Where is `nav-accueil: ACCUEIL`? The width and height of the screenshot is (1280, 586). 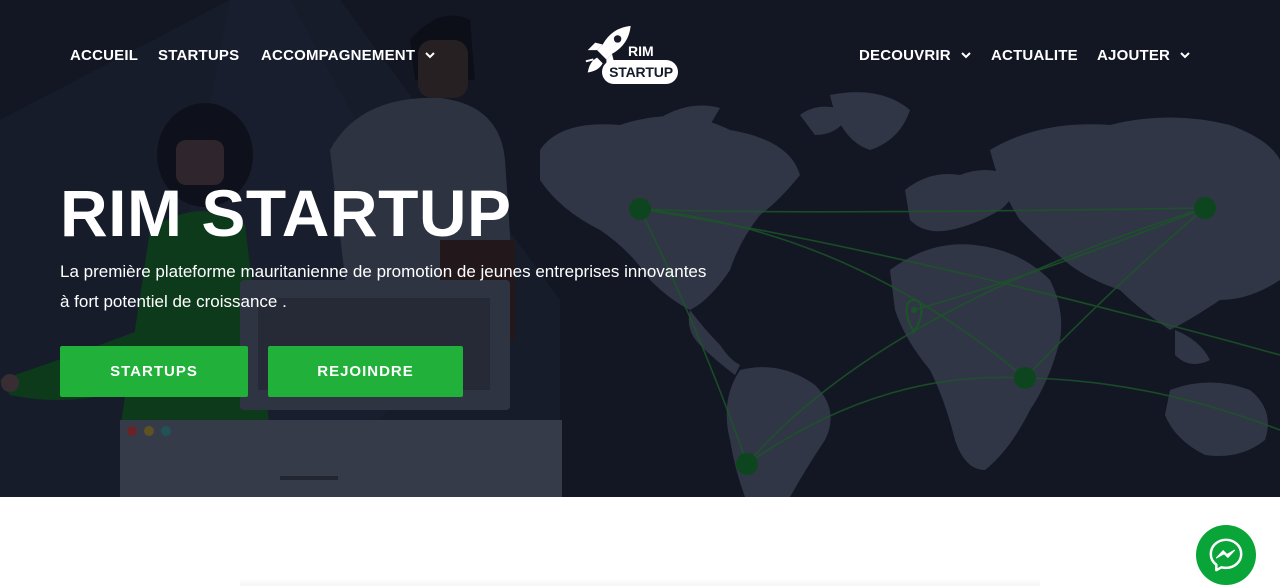
nav-accueil: ACCUEIL is located at coordinates (104, 55).